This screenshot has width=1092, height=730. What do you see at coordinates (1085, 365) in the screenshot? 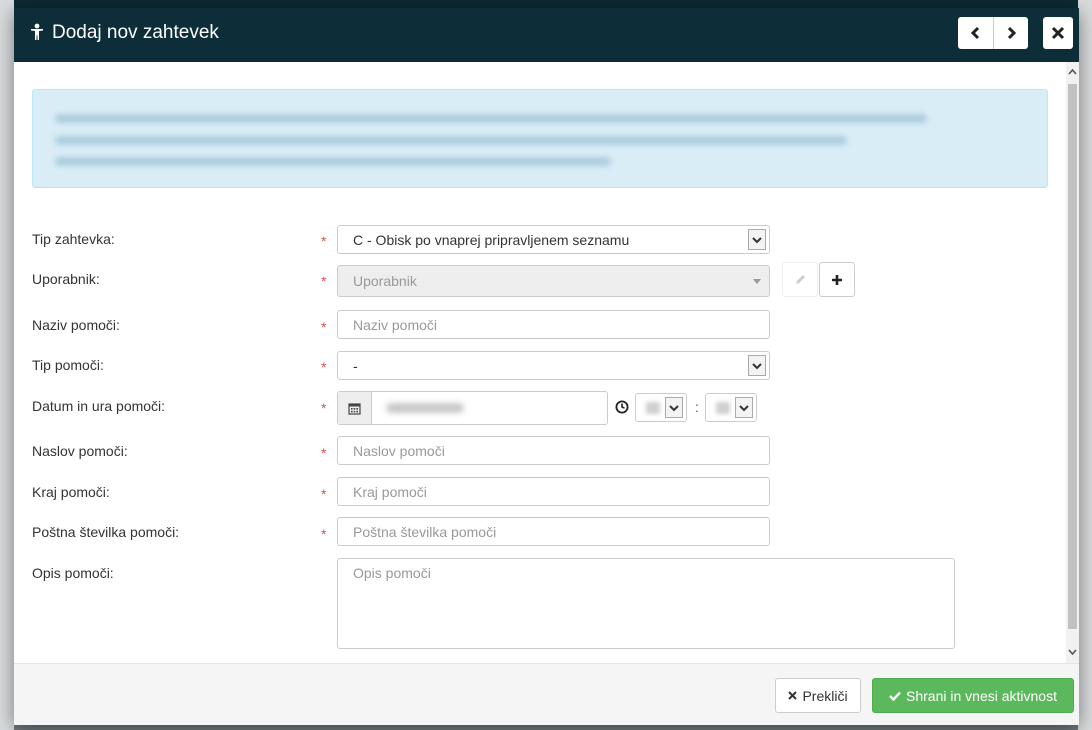
I see `background-page-right` at bounding box center [1085, 365].